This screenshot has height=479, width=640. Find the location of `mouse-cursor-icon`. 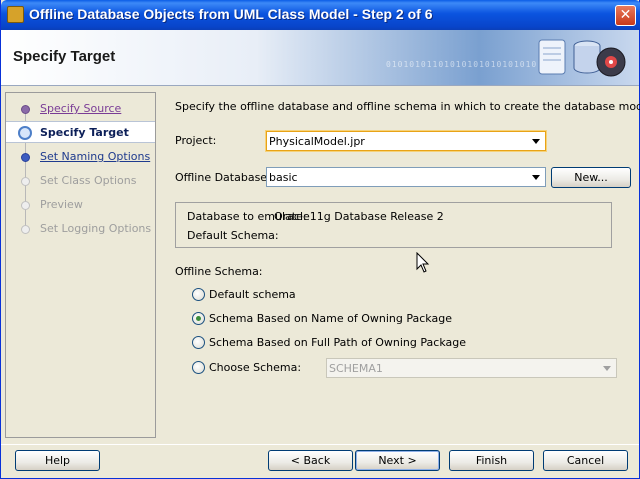

mouse-cursor-icon is located at coordinates (423, 262).